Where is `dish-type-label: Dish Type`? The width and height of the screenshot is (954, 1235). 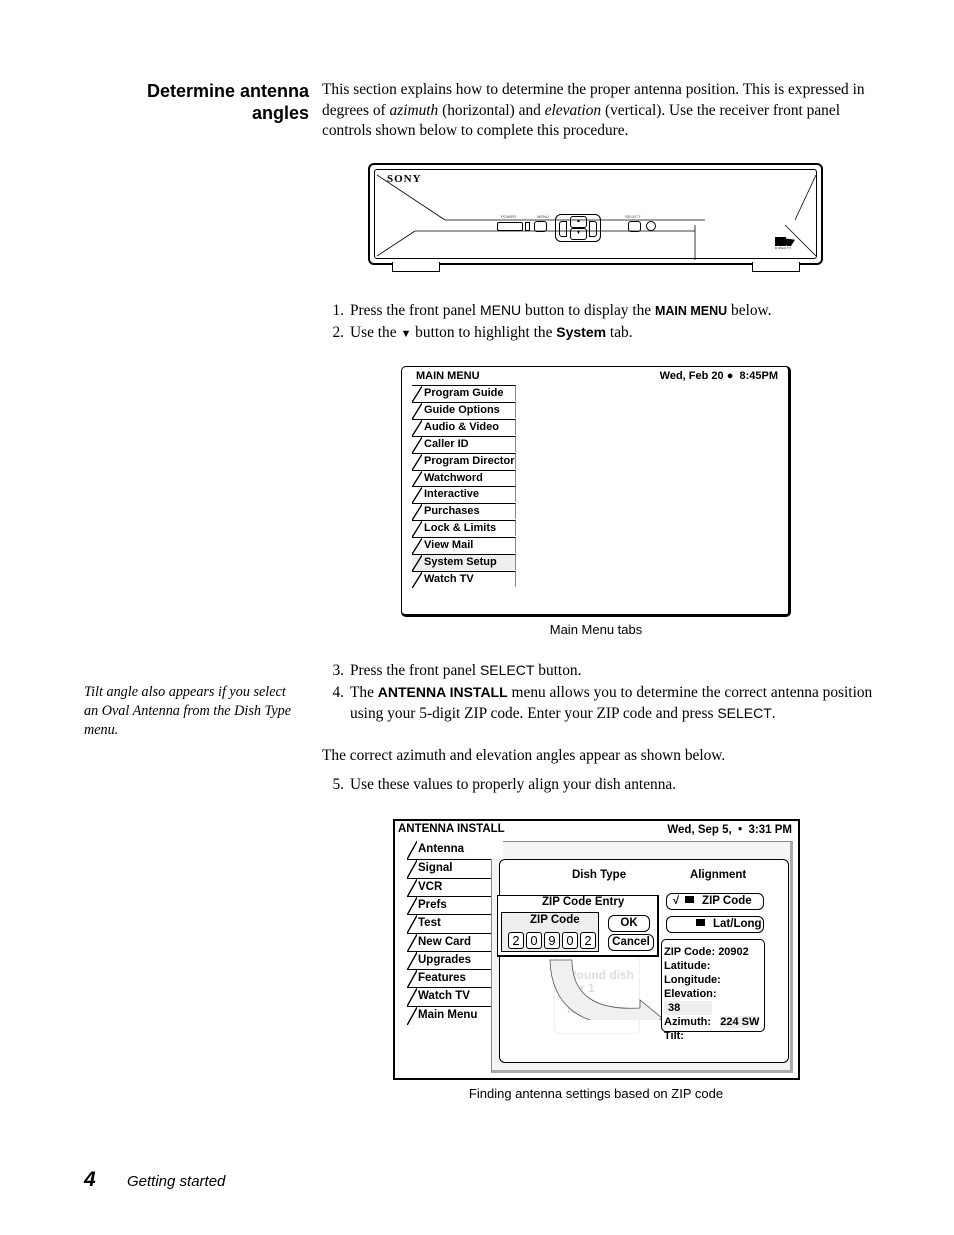 dish-type-label: Dish Type is located at coordinates (599, 875).